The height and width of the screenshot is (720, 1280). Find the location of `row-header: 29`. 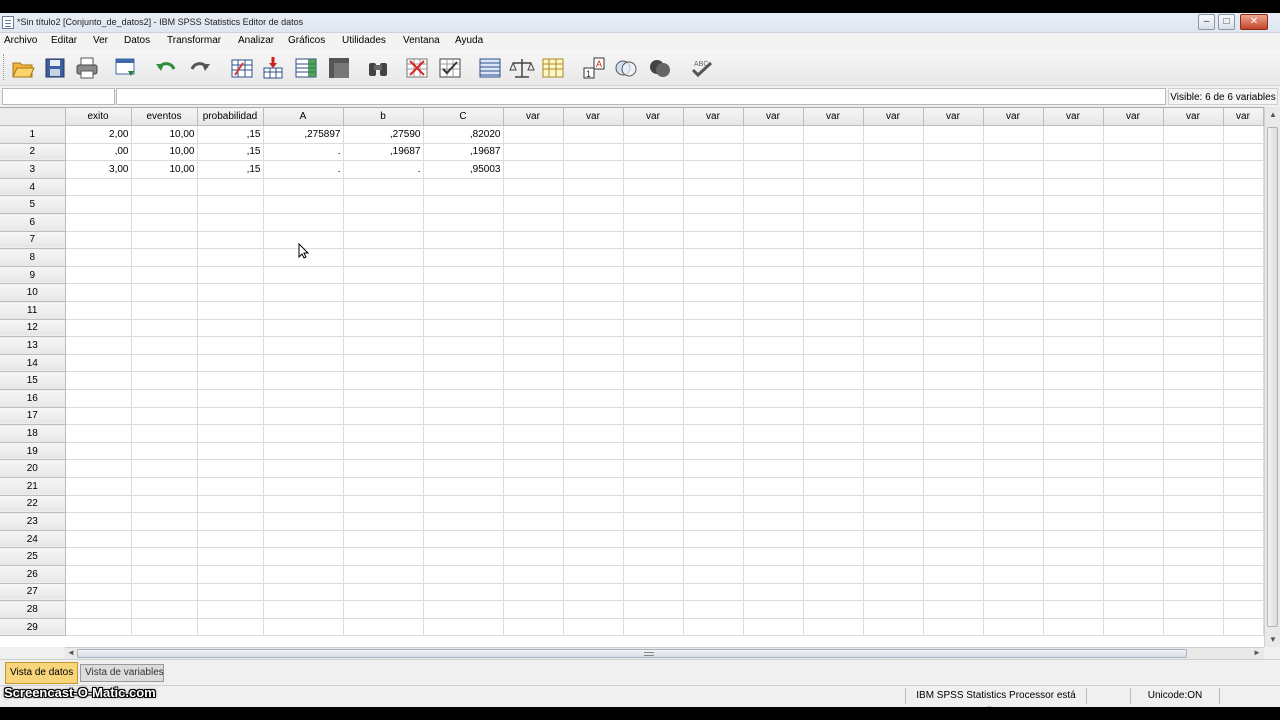

row-header: 29 is located at coordinates (33, 627).